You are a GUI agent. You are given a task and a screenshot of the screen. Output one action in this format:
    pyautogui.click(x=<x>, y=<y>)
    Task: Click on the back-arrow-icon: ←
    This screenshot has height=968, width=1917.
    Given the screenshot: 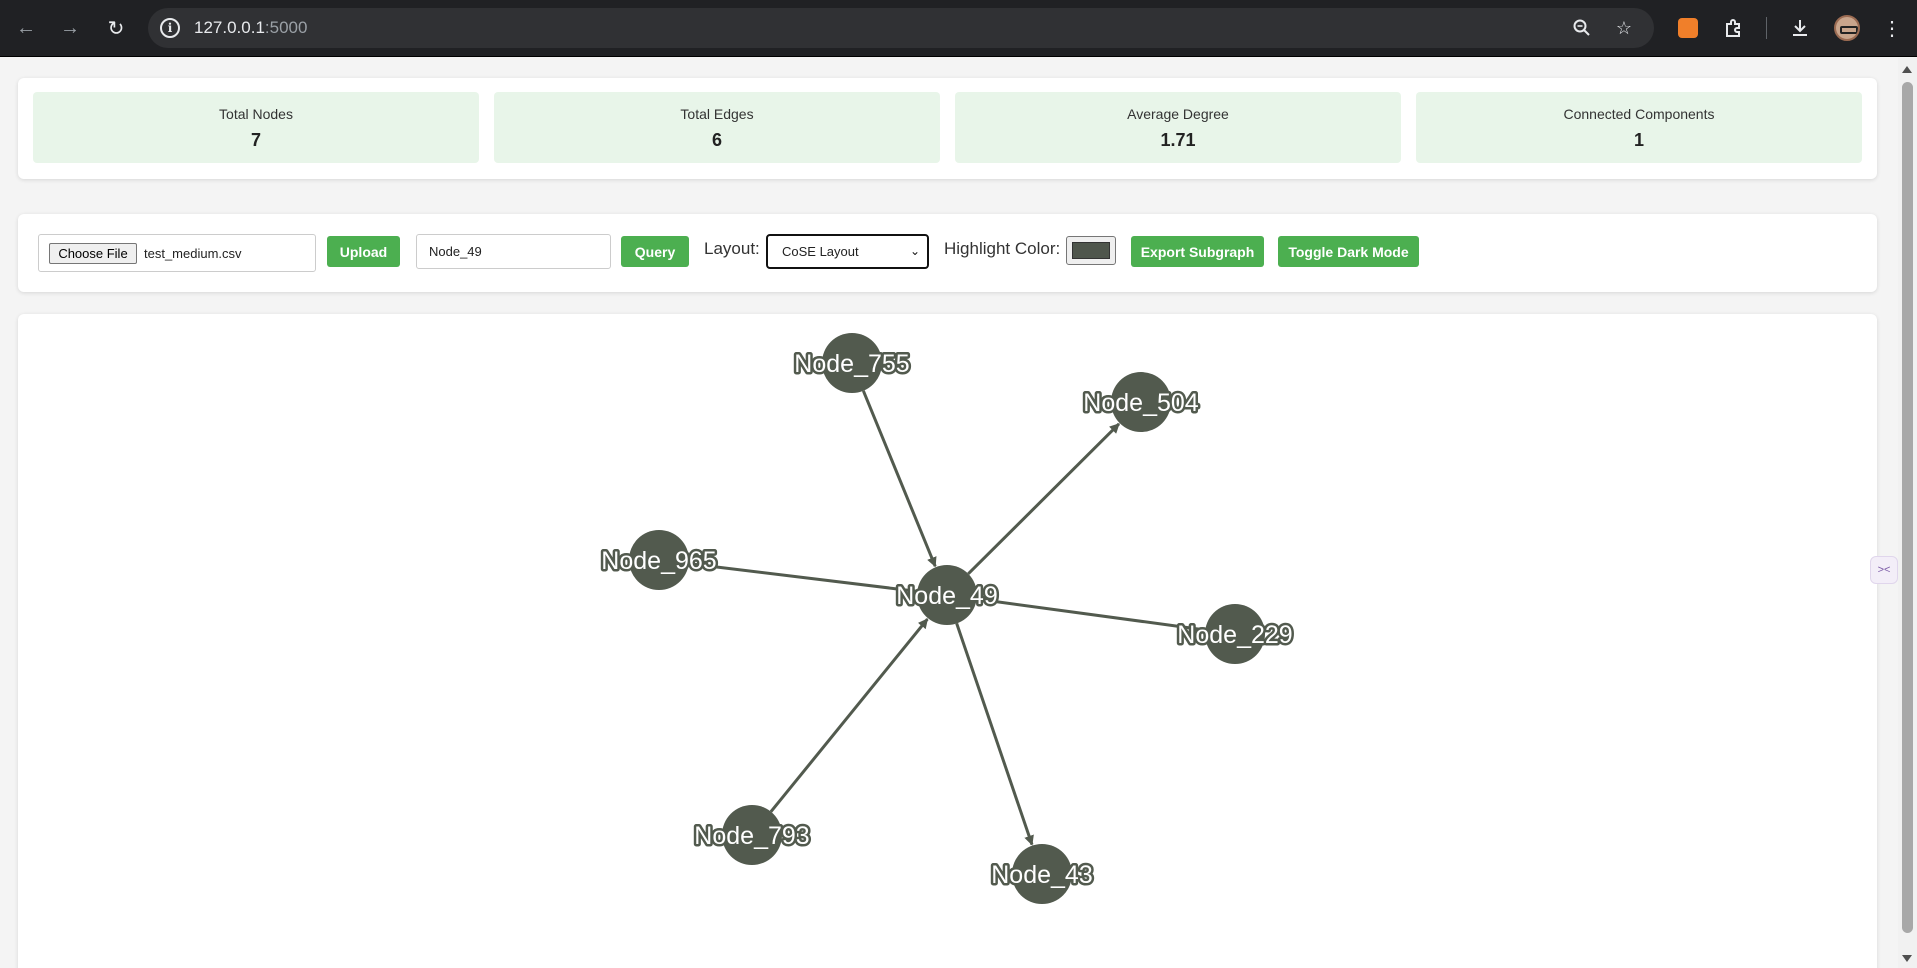 What is the action you would take?
    pyautogui.click(x=26, y=28)
    